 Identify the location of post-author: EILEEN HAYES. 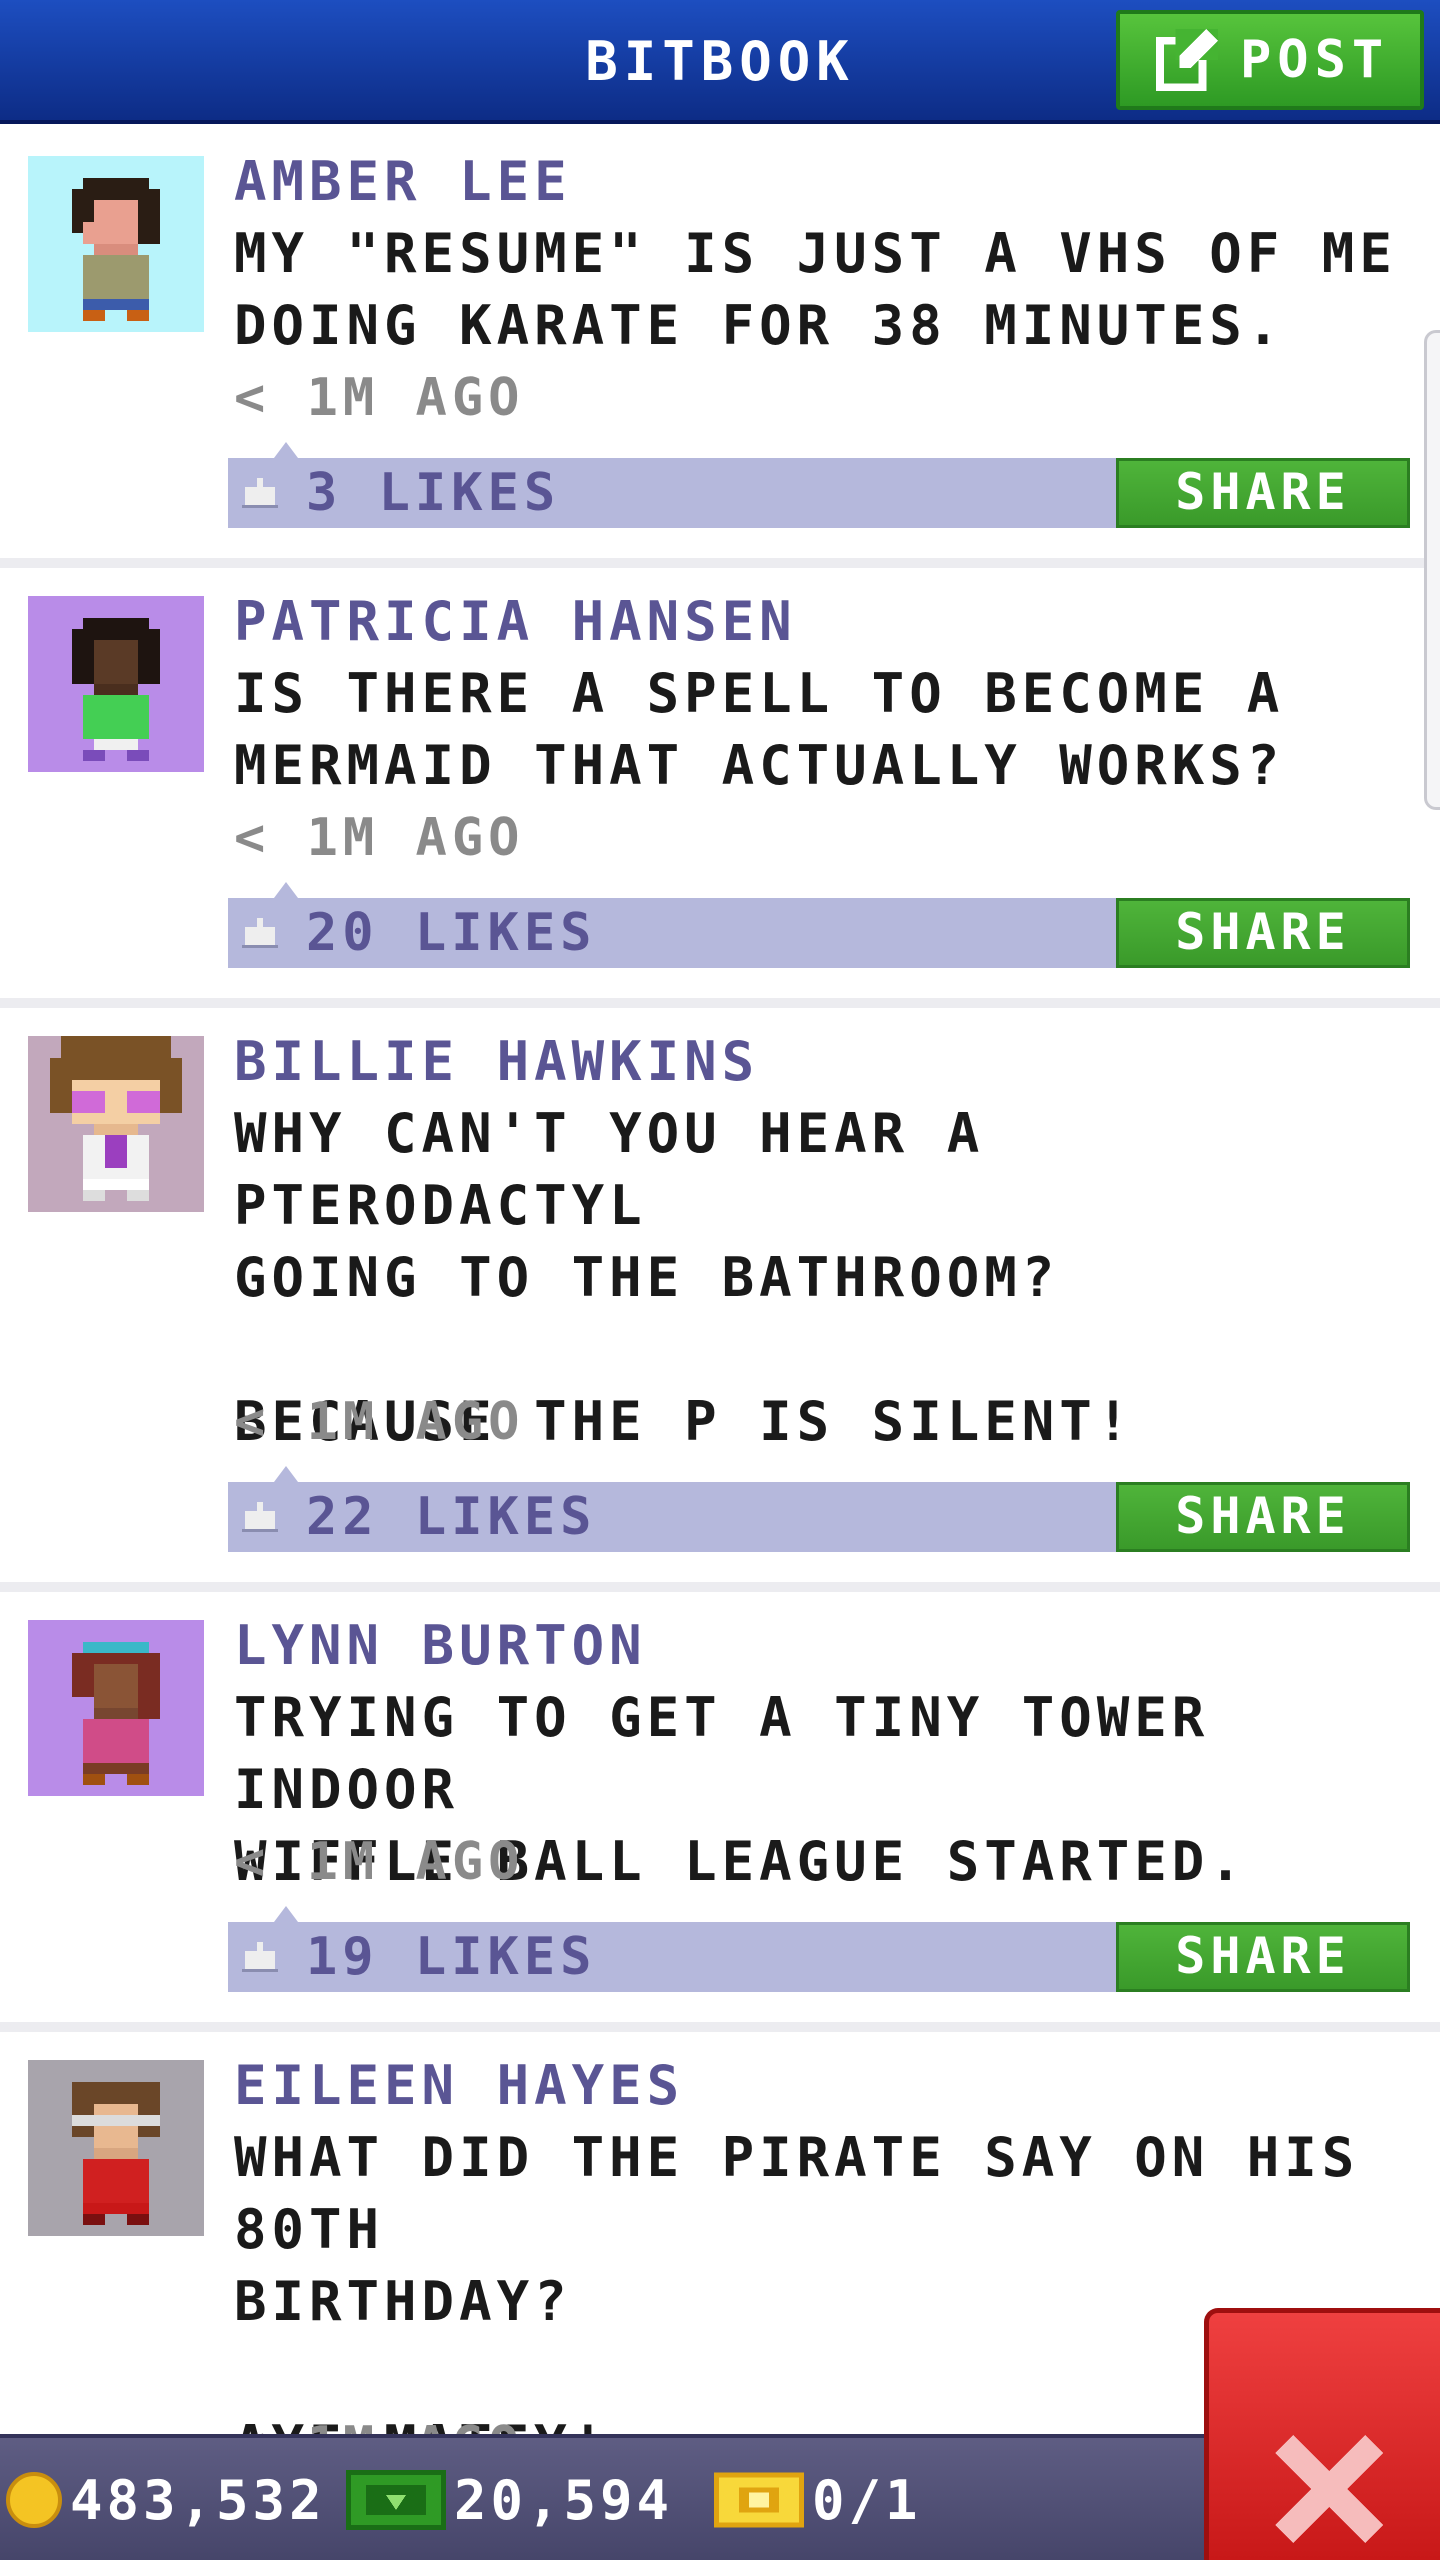
(459, 2086).